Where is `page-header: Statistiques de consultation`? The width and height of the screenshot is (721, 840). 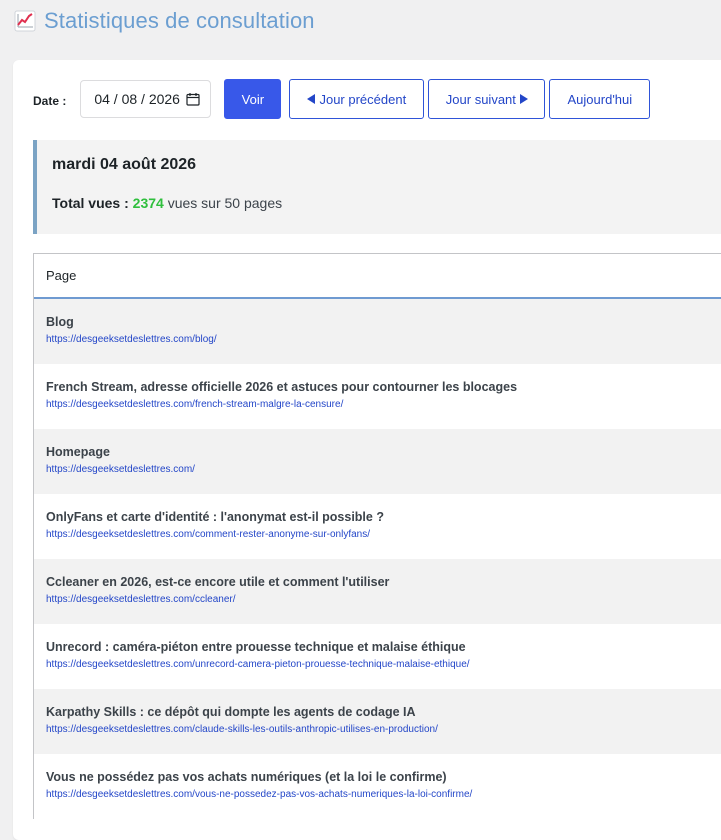
page-header: Statistiques de consultation is located at coordinates (164, 21).